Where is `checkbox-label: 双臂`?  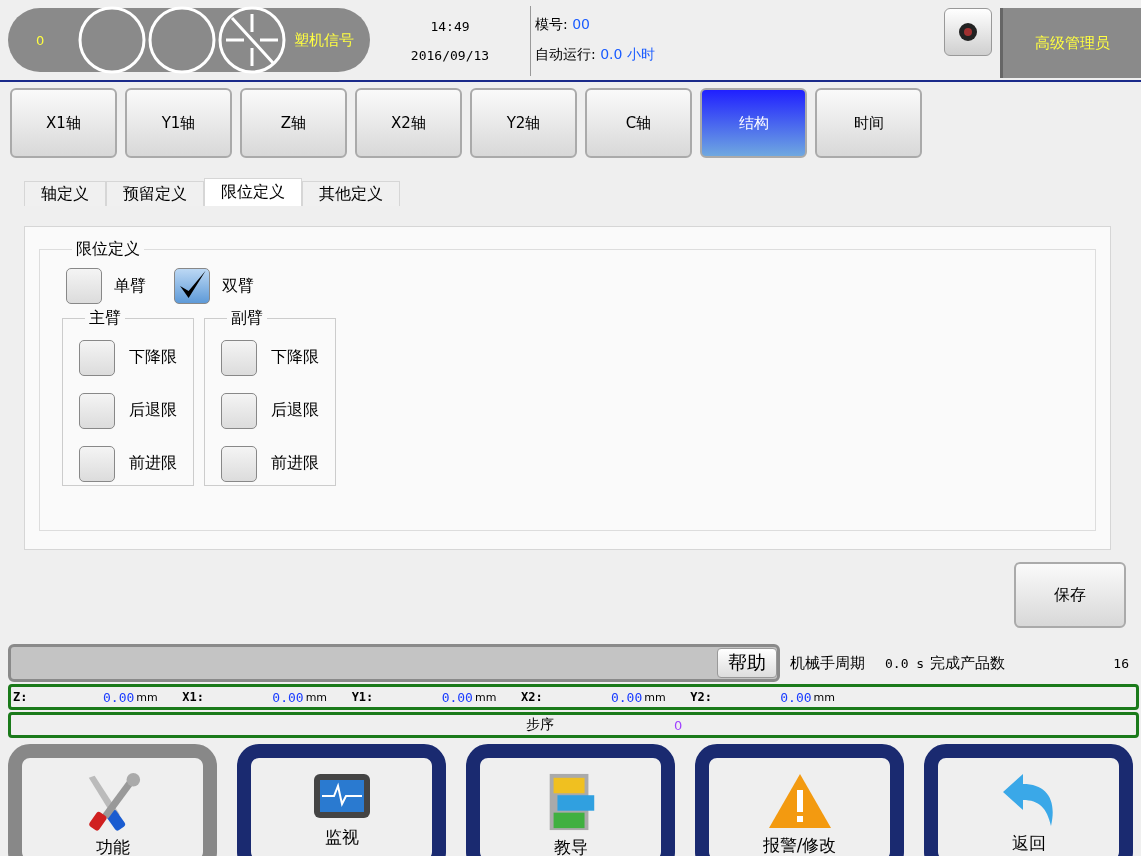 checkbox-label: 双臂 is located at coordinates (238, 286).